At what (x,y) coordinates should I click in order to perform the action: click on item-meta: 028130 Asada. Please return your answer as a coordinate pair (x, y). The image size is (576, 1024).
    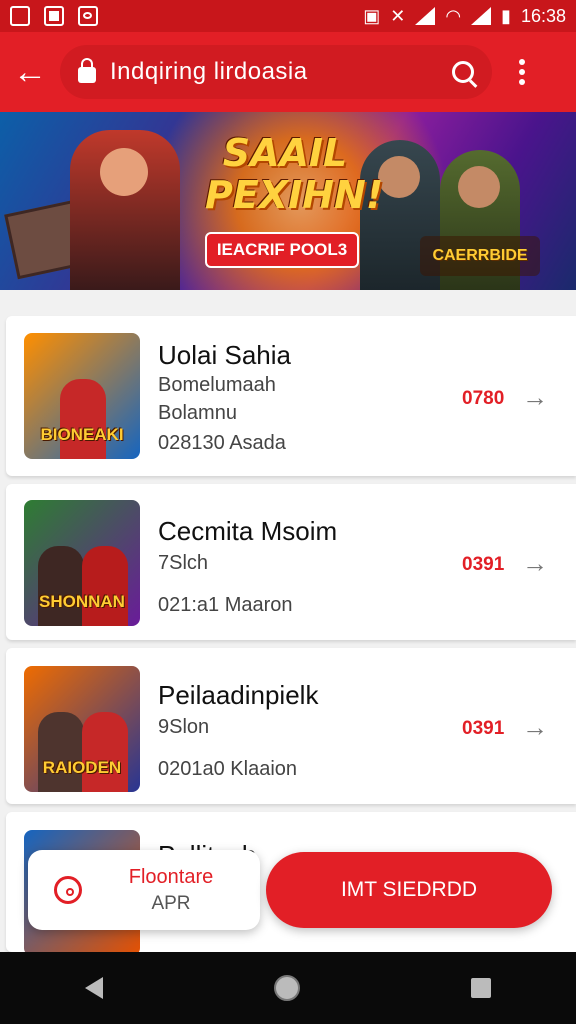
    Looking at the image, I should click on (222, 443).